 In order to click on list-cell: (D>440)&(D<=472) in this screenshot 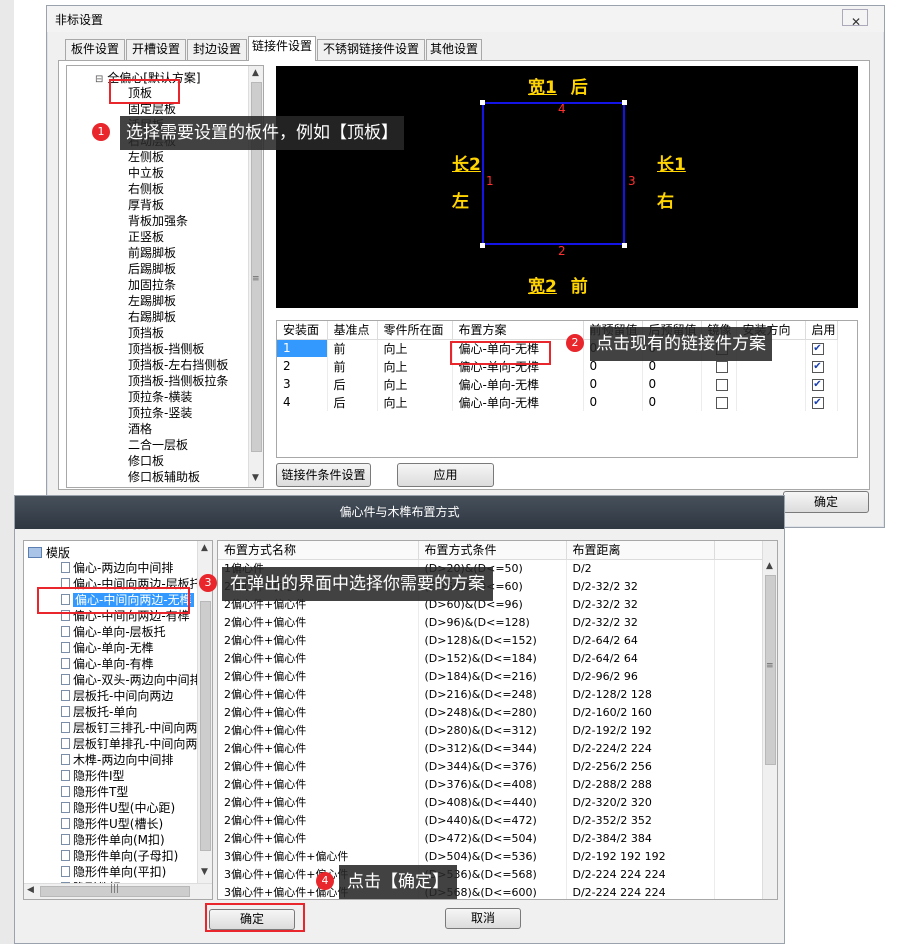, I will do `click(492, 820)`.